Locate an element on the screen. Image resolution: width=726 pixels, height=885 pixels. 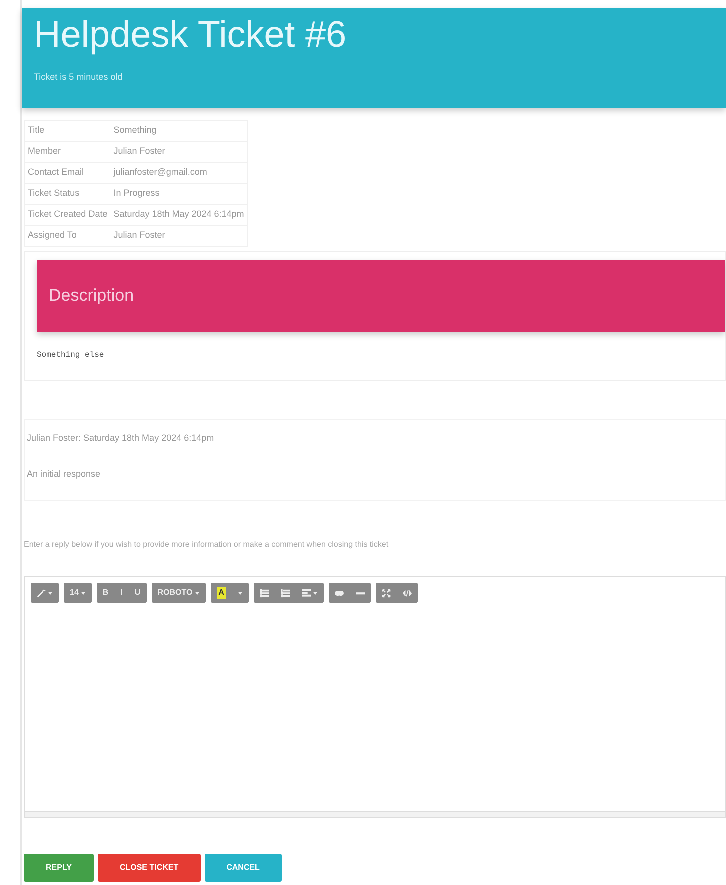
bulleted-list-icon is located at coordinates (265, 593).